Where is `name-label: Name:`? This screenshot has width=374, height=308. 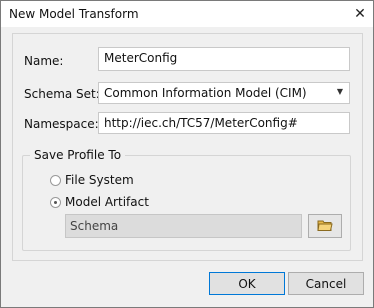
name-label: Name: is located at coordinates (44, 61).